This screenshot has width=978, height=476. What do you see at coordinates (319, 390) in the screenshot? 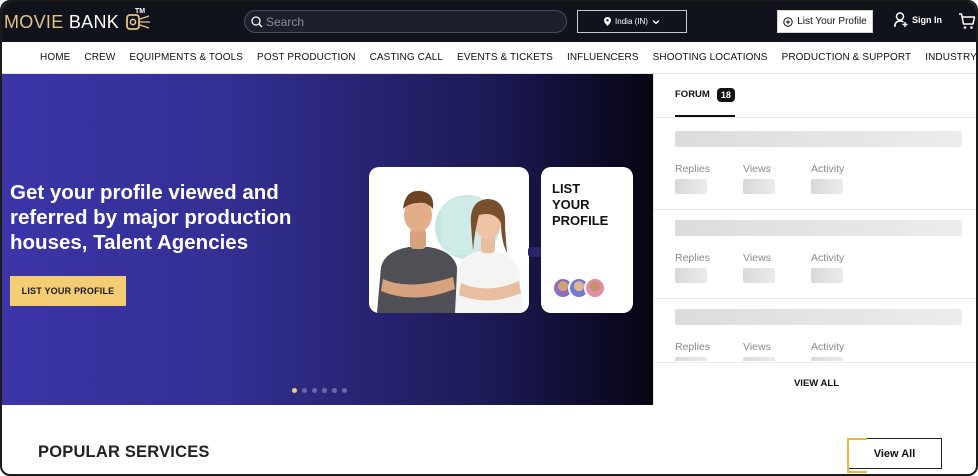
I see `carousel-dots` at bounding box center [319, 390].